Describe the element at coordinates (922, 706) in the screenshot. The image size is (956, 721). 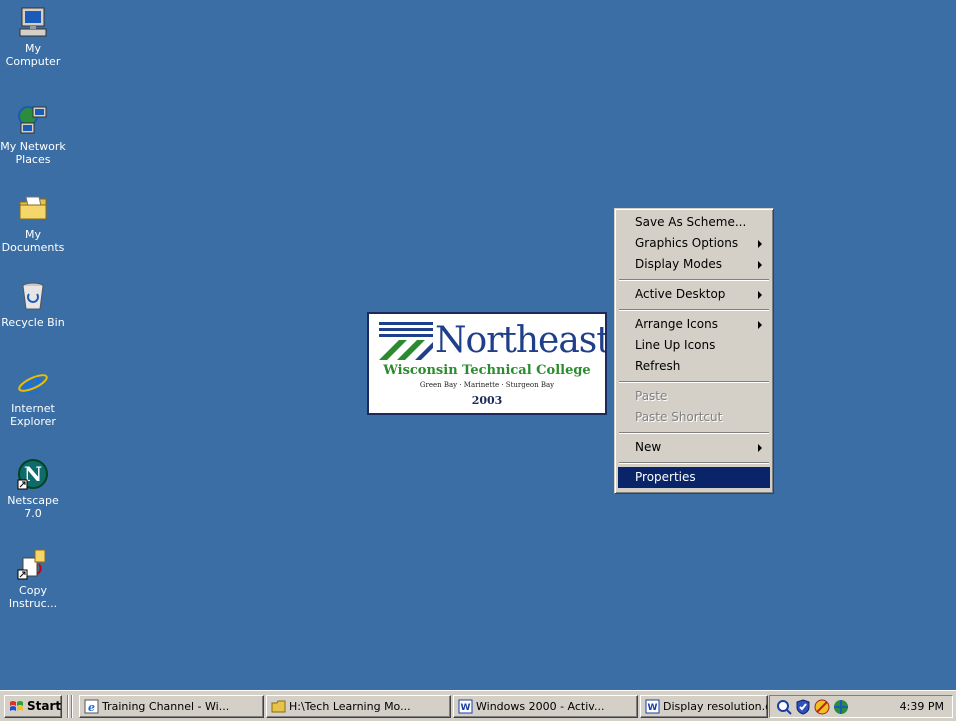
I see `taskbar-clock: 4:39 PM` at that location.